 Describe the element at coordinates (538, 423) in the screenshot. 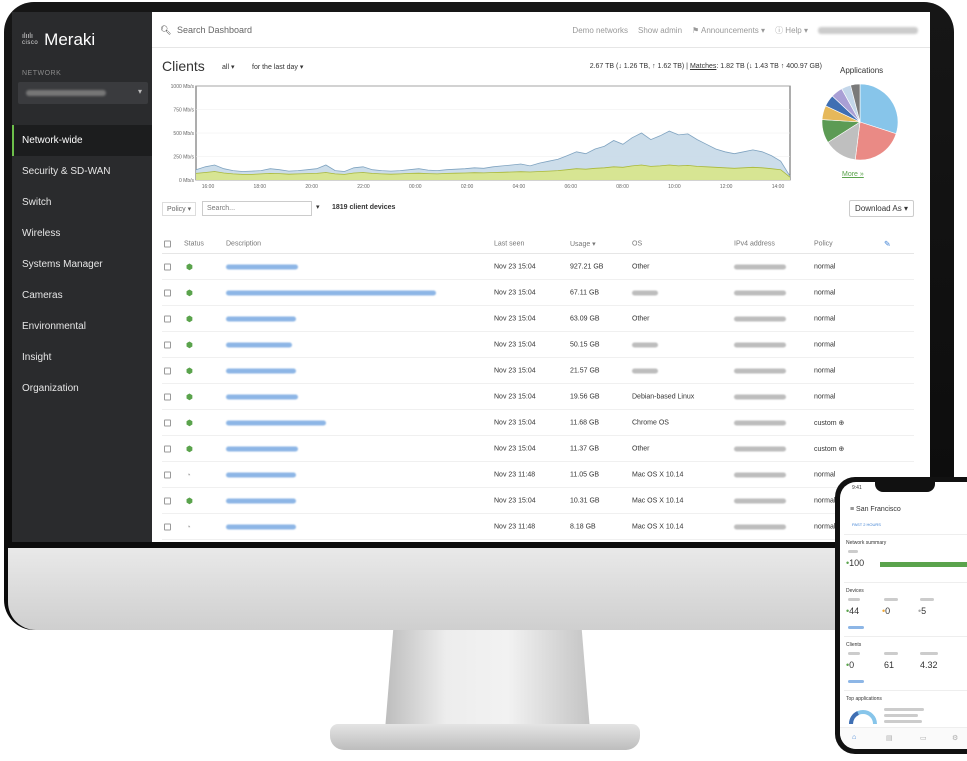

I see `table-row: ⬢ Nov 23 15:04 11.68 GB Chrome OS custom ⊕` at that location.